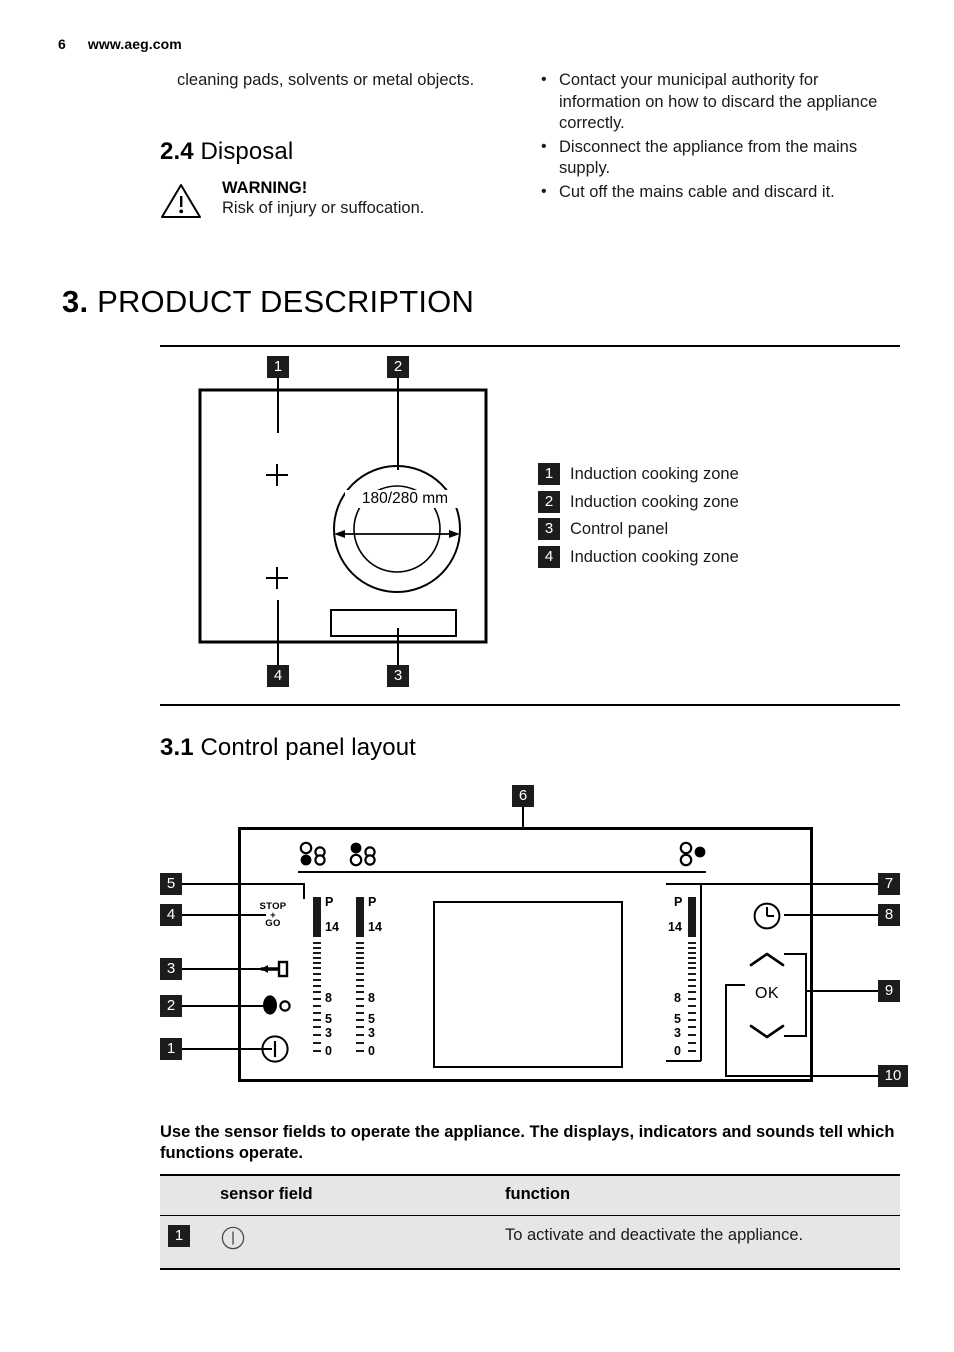 The height and width of the screenshot is (1352, 954). I want to click on power-on-off-icon, so click(275, 1049).